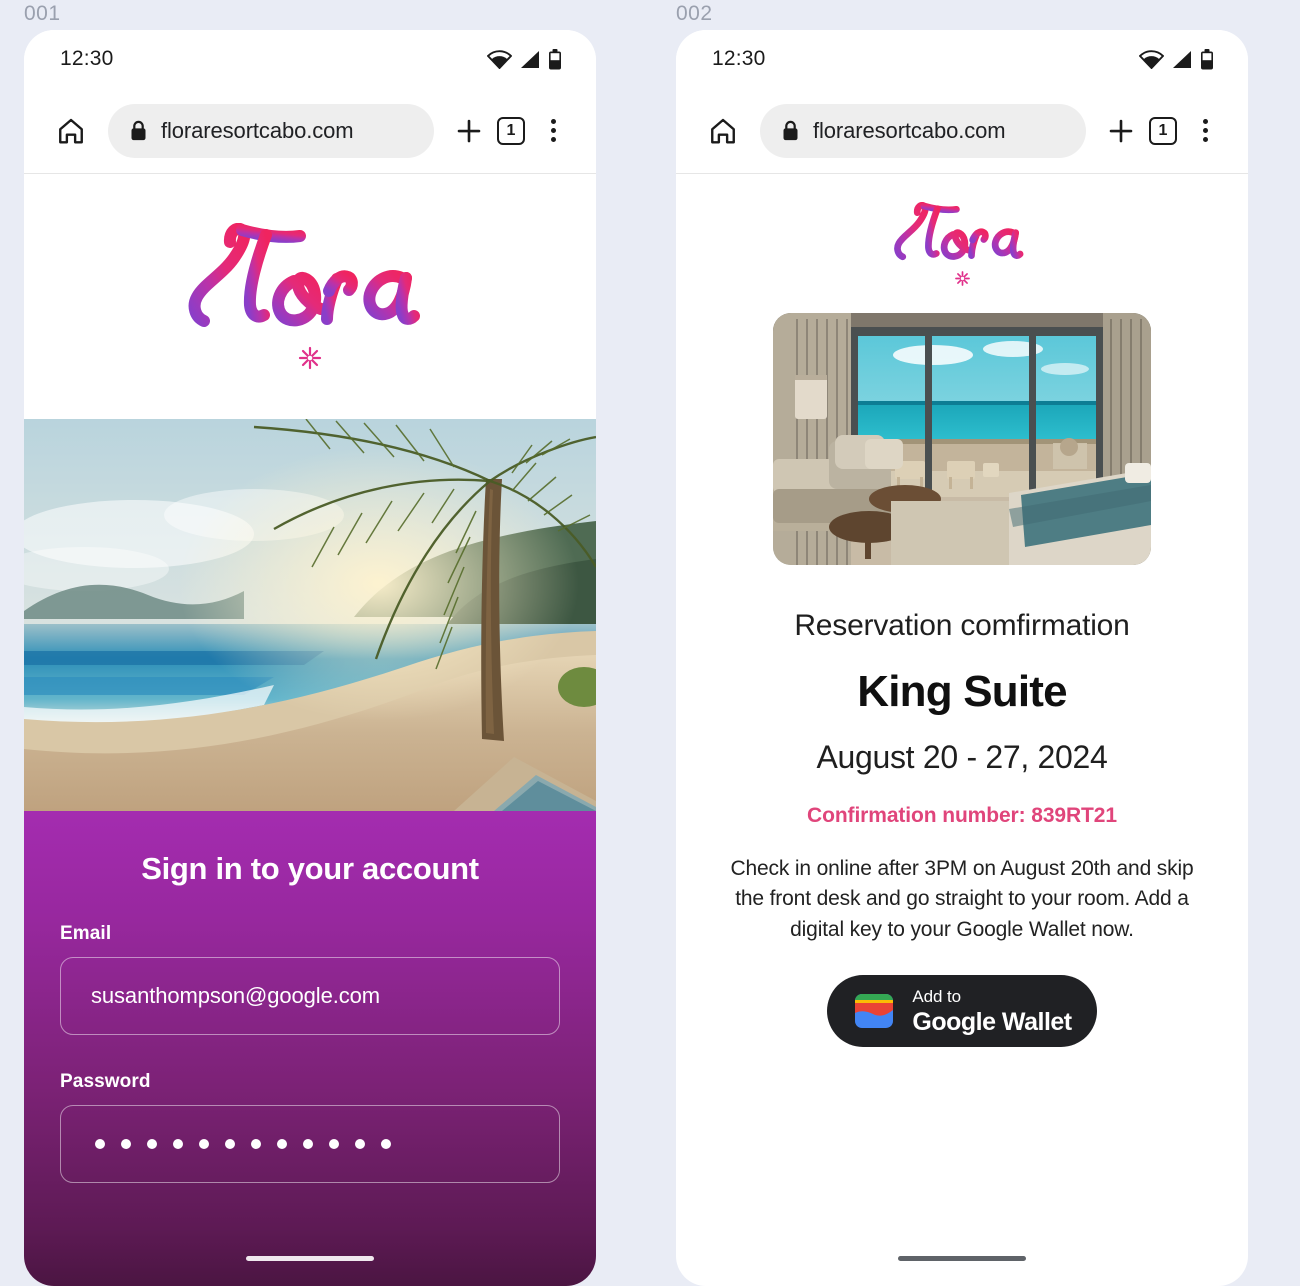 The image size is (1300, 1286). I want to click on page-spacer, so click(962, 1184).